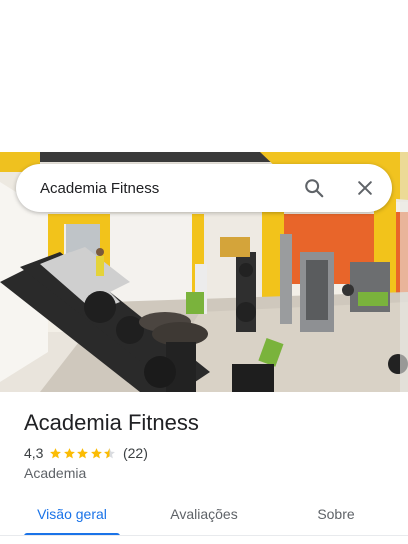  I want to click on tab-reviews-label: Avaliações, so click(204, 514).